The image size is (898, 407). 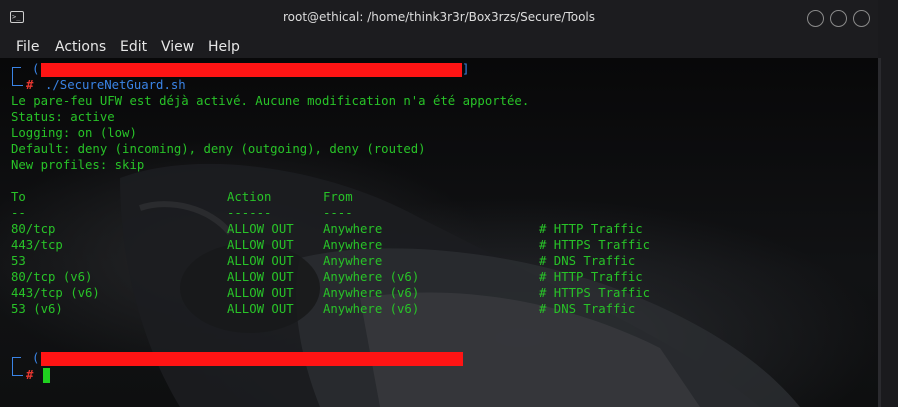 What do you see at coordinates (80, 47) in the screenshot?
I see `menu-actions: Actions` at bounding box center [80, 47].